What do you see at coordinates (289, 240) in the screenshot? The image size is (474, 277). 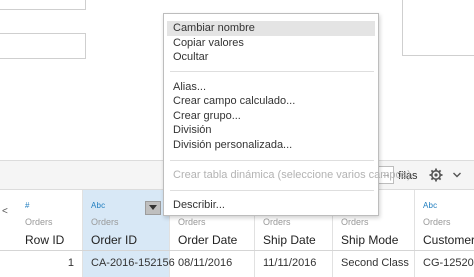 I see `column-name: Ship Date` at bounding box center [289, 240].